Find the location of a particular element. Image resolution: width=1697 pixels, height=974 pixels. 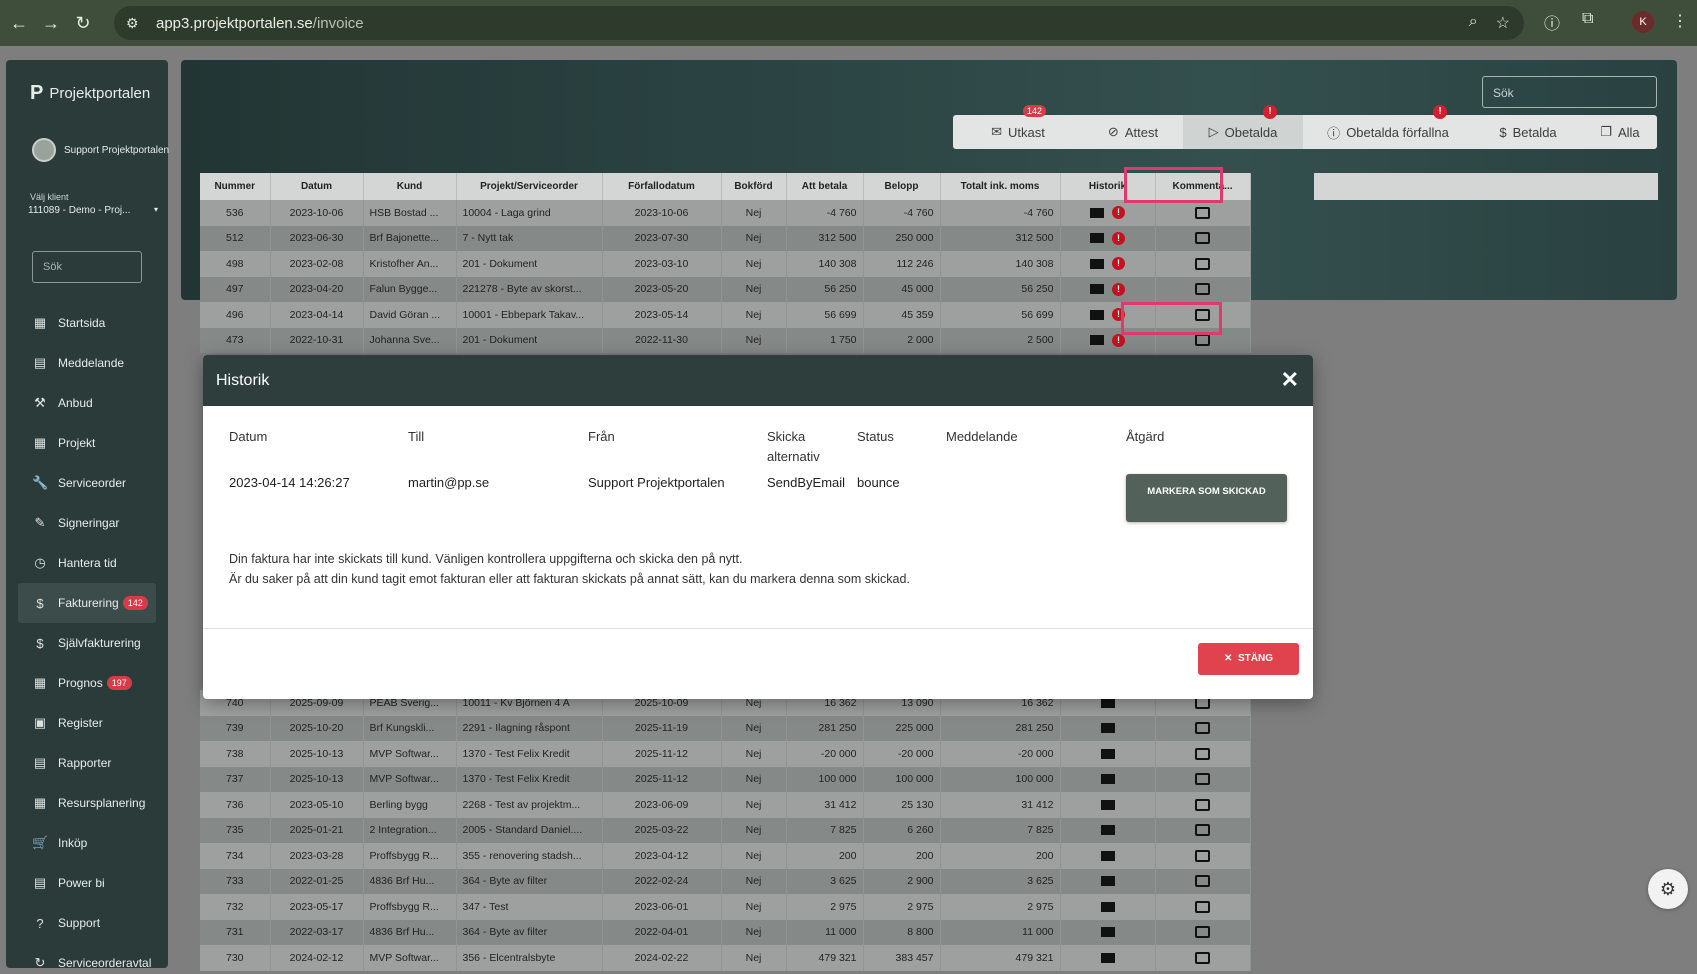

tab-utkast: ✉ Utkast 142 is located at coordinates (1018, 127).